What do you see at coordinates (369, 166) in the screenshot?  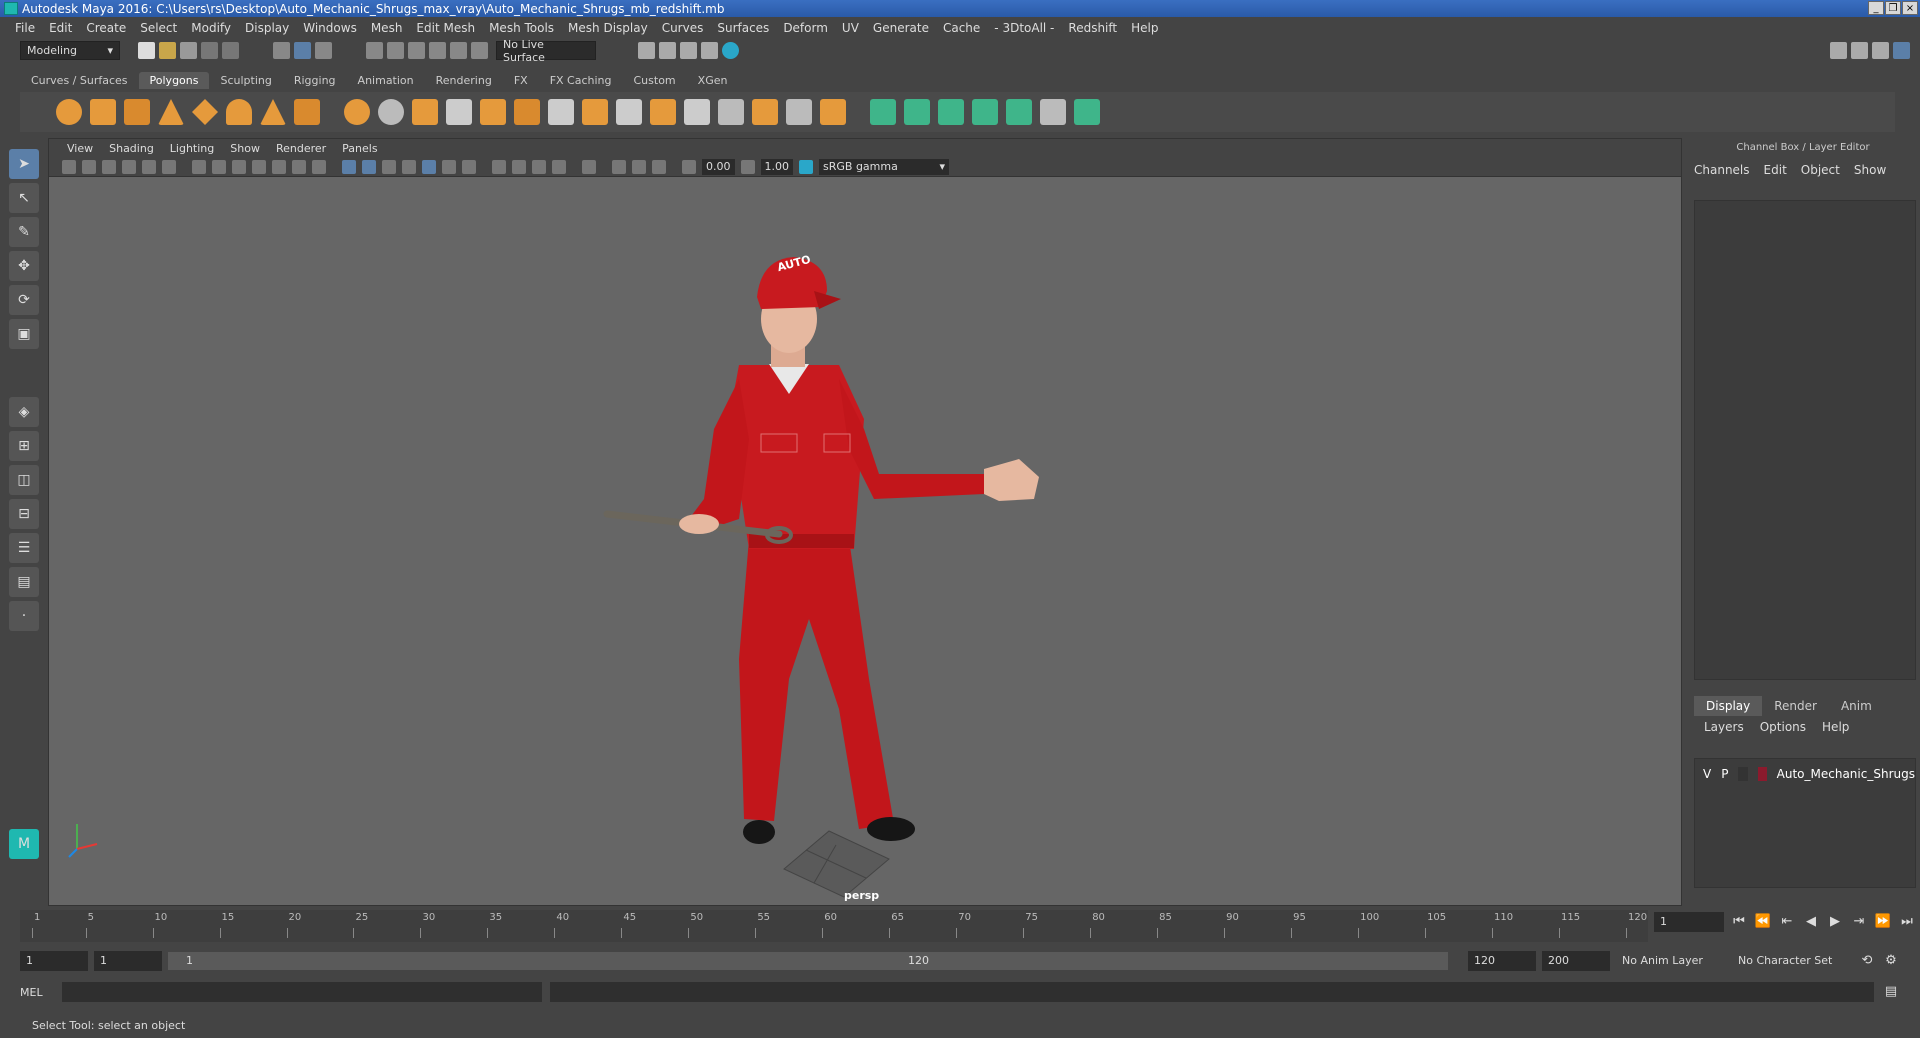 I see `smooth-shade-icon` at bounding box center [369, 166].